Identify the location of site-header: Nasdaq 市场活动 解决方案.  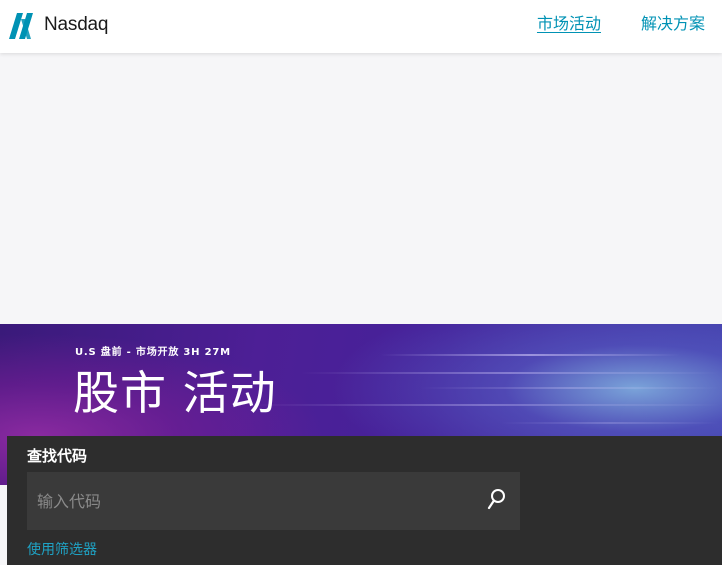
(361, 26).